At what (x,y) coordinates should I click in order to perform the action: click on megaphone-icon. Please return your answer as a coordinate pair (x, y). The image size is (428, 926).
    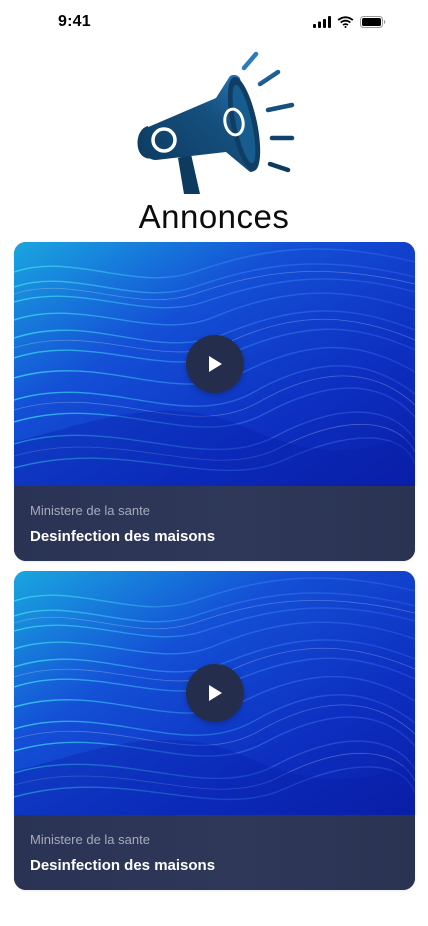
    Looking at the image, I should click on (213, 124).